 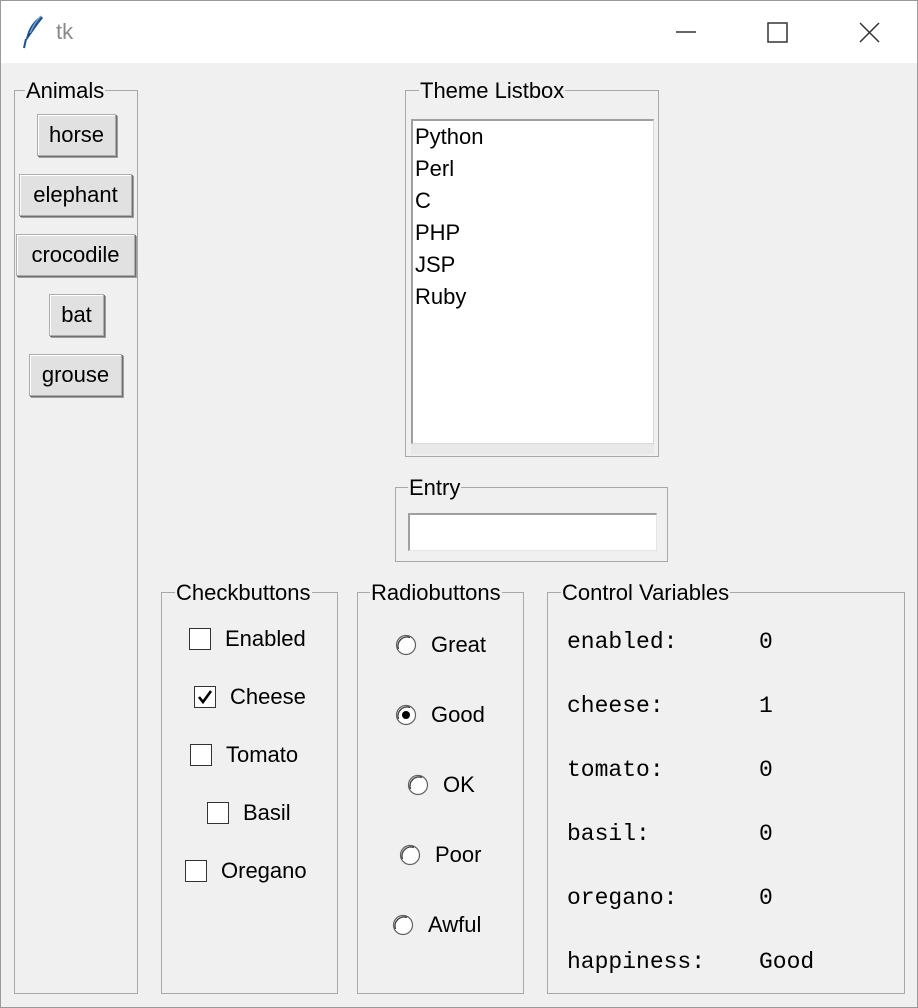 What do you see at coordinates (75, 375) in the screenshot?
I see `animal-button-grouse: grouse` at bounding box center [75, 375].